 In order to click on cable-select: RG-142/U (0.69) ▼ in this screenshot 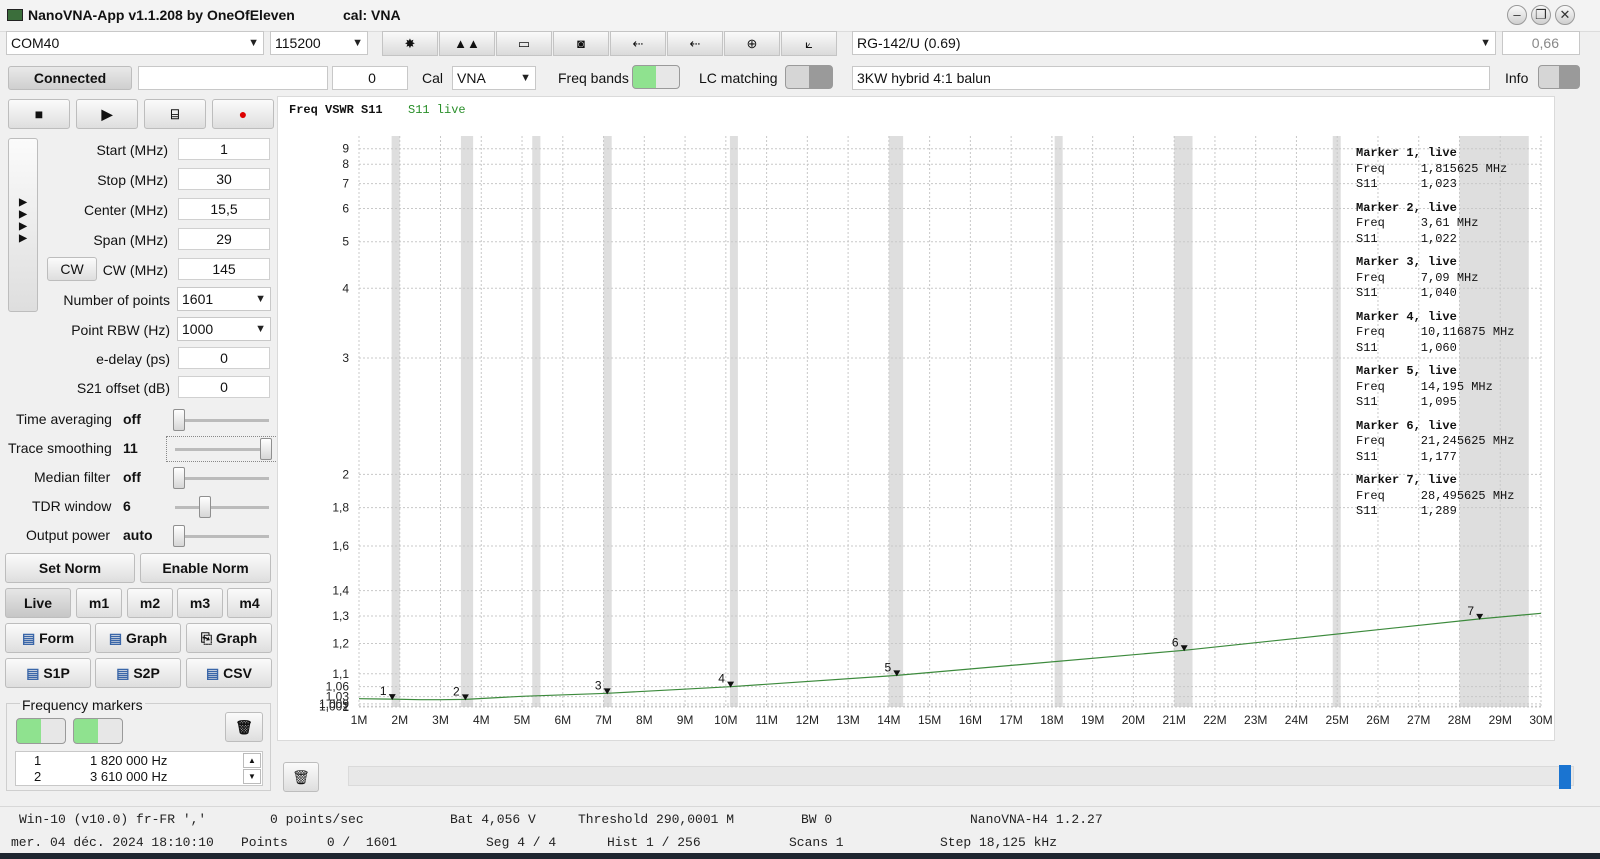, I will do `click(1174, 43)`.